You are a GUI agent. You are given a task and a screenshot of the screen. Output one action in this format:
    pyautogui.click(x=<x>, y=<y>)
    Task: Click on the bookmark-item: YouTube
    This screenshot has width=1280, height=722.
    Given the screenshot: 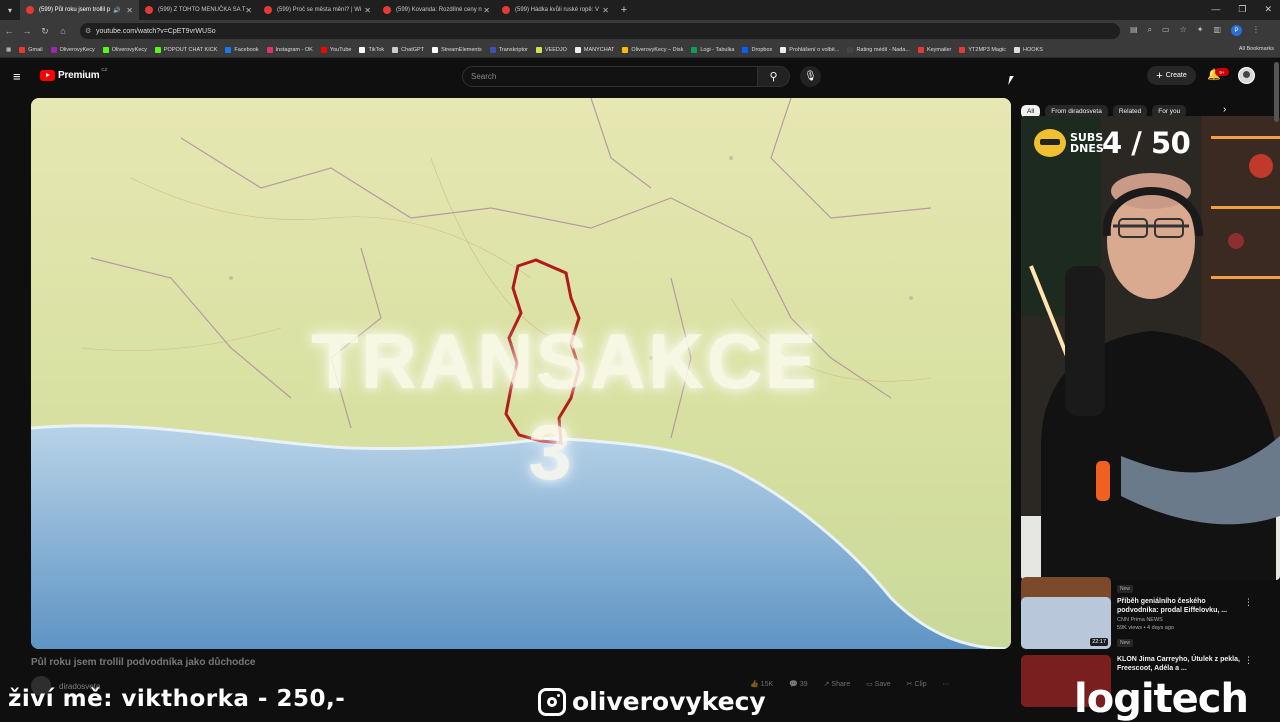 What is the action you would take?
    pyautogui.click(x=335, y=49)
    